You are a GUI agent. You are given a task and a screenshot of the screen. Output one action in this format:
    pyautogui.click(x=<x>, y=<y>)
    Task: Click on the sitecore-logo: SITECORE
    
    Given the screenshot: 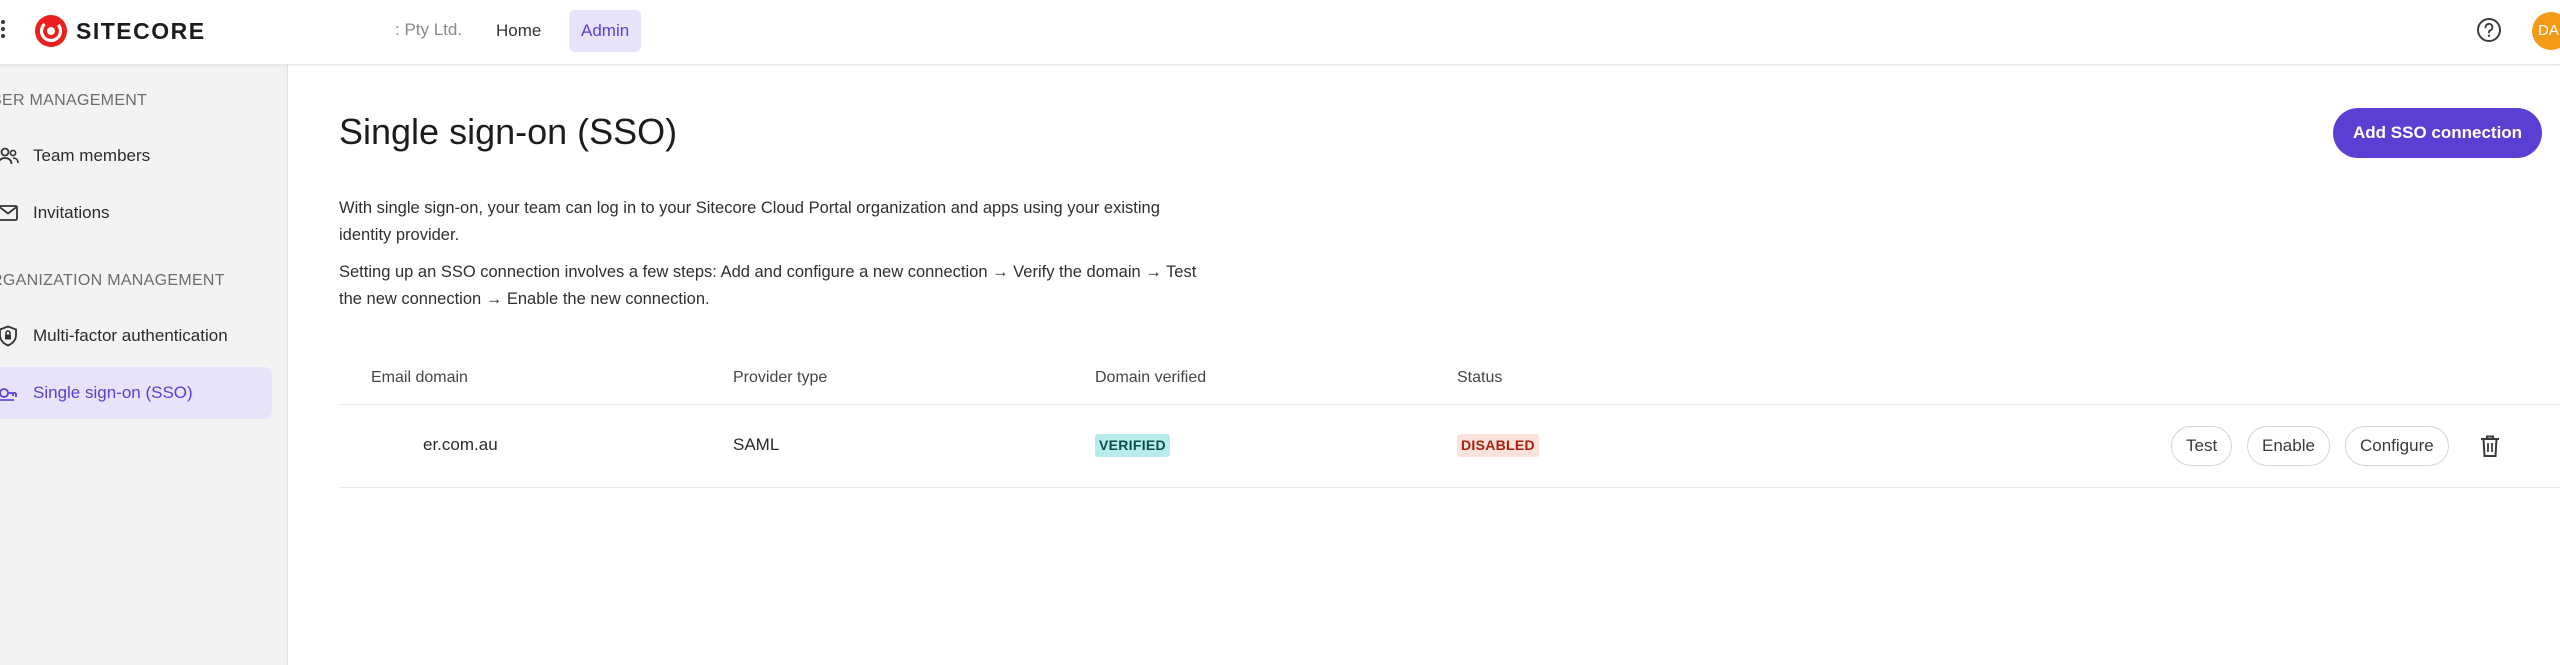 What is the action you would take?
    pyautogui.click(x=120, y=31)
    